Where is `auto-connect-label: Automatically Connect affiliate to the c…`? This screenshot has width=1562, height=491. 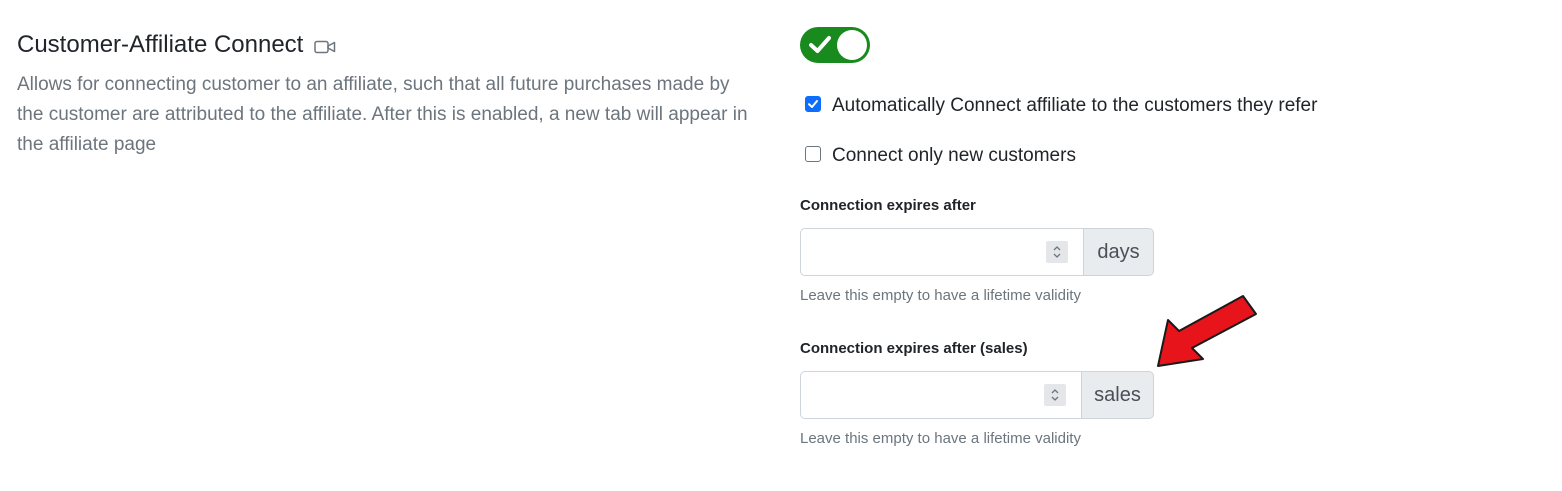 auto-connect-label: Automatically Connect affiliate to the c… is located at coordinates (1074, 106).